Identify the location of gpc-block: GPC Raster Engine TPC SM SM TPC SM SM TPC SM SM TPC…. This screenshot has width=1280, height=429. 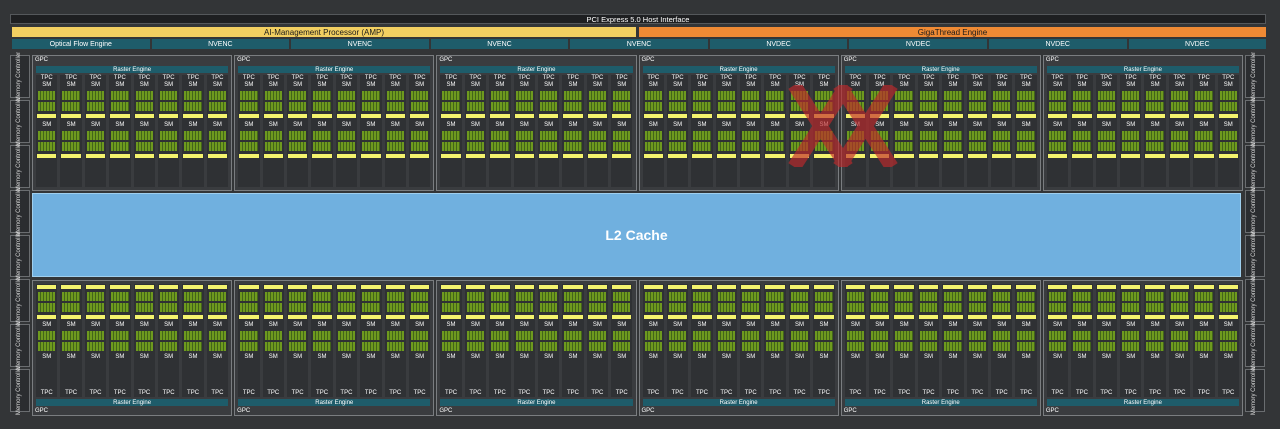
(132, 348).